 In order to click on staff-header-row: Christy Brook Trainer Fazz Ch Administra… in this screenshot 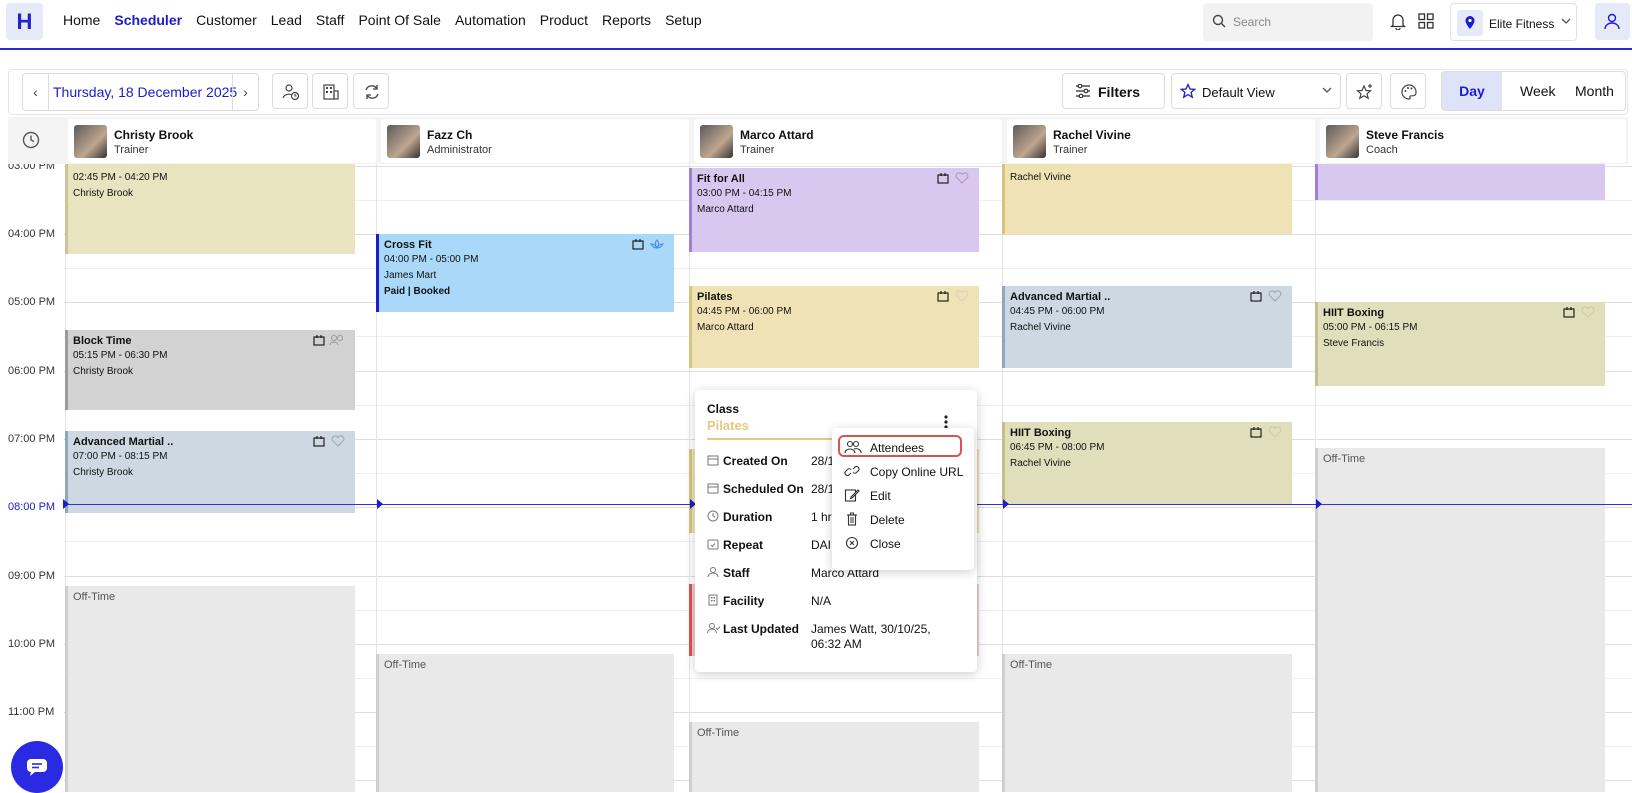, I will do `click(818, 140)`.